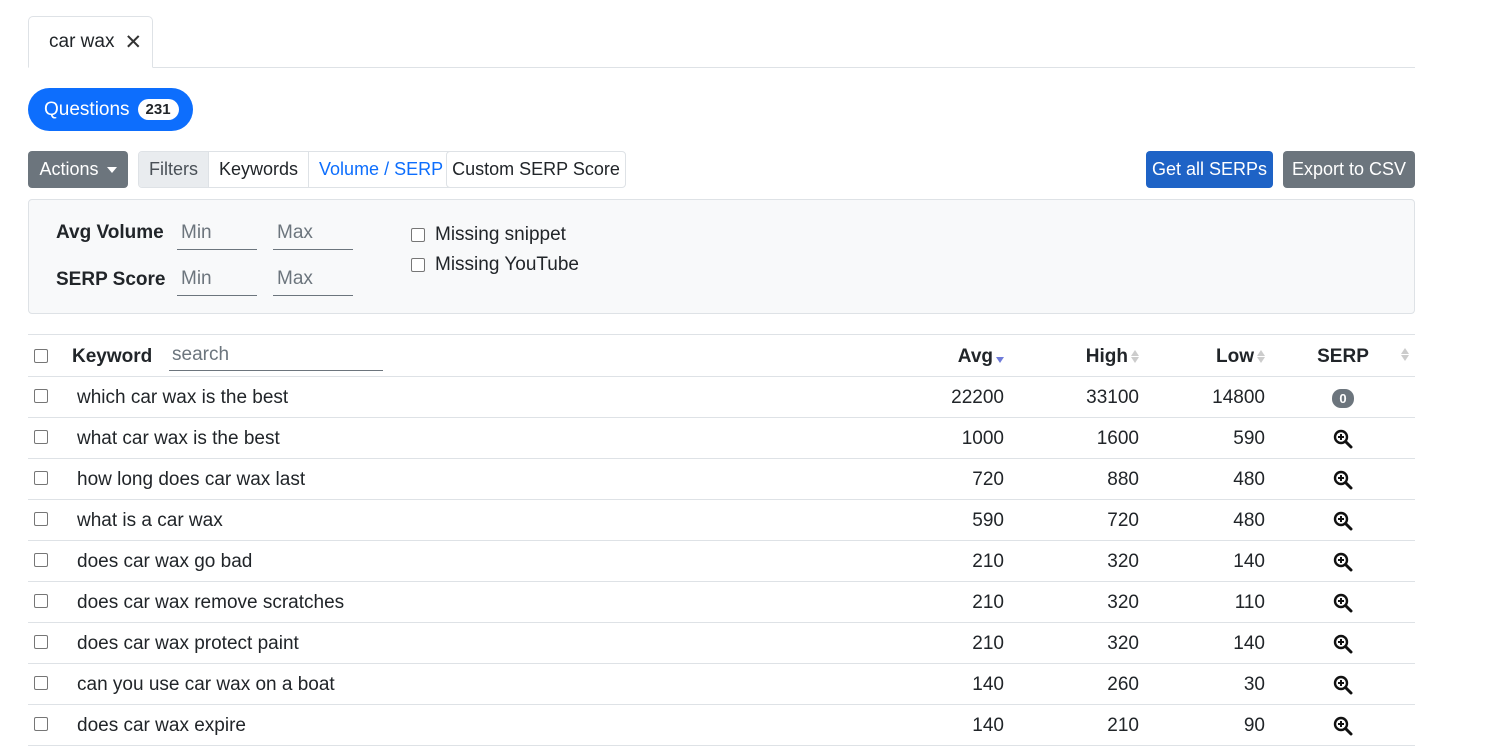  I want to click on actions-dropdown-button: Actions, so click(78, 169).